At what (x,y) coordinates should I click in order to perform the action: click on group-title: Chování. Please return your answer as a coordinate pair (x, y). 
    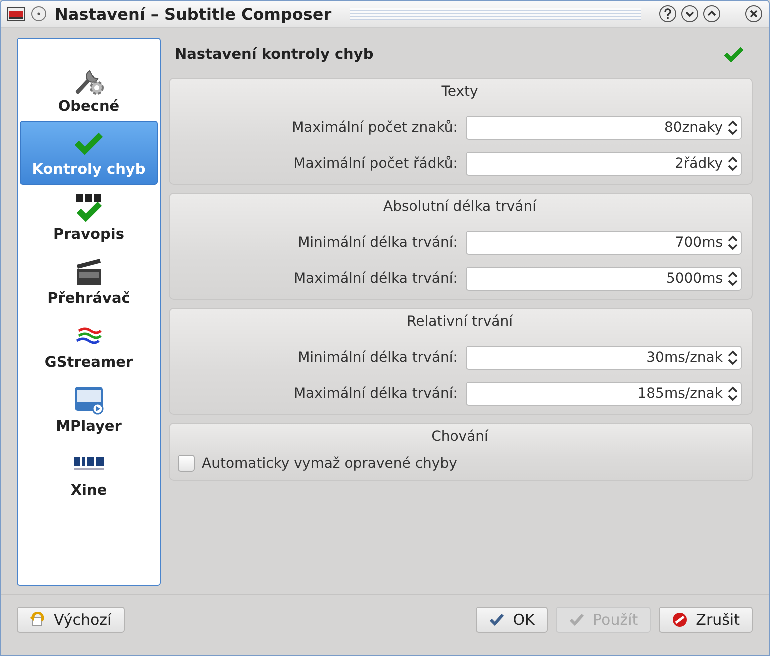
    Looking at the image, I should click on (460, 437).